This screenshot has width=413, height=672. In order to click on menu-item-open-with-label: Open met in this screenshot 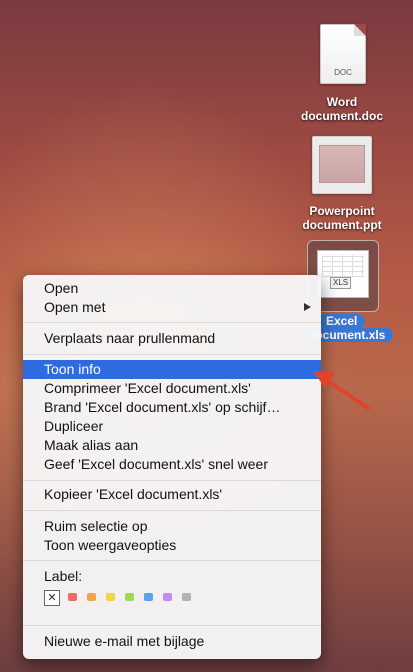, I will do `click(75, 307)`.